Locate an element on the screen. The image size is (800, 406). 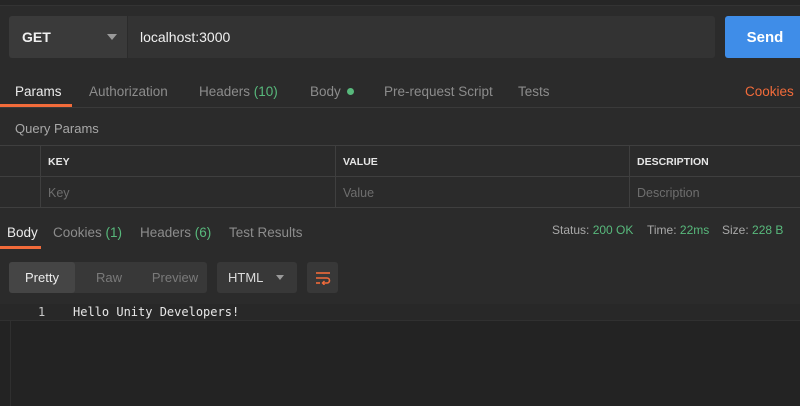
headers-count: (10) is located at coordinates (265, 91).